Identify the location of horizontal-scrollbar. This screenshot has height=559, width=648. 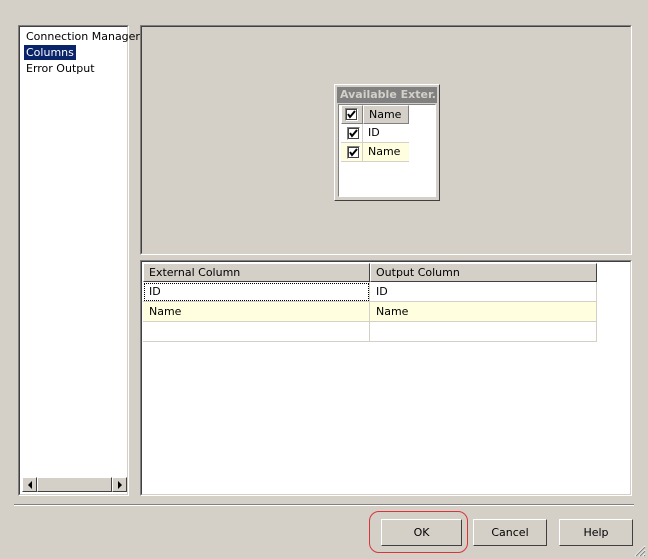
(74, 484).